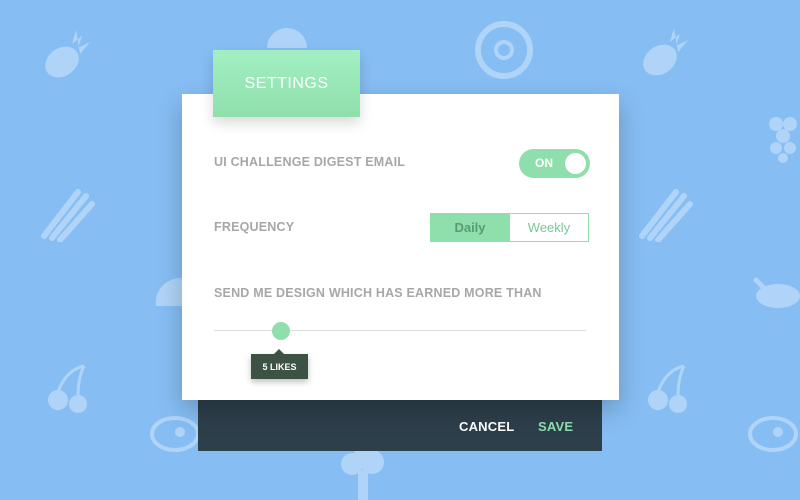 The width and height of the screenshot is (800, 500). I want to click on digest-email-toggle: ON, so click(554, 163).